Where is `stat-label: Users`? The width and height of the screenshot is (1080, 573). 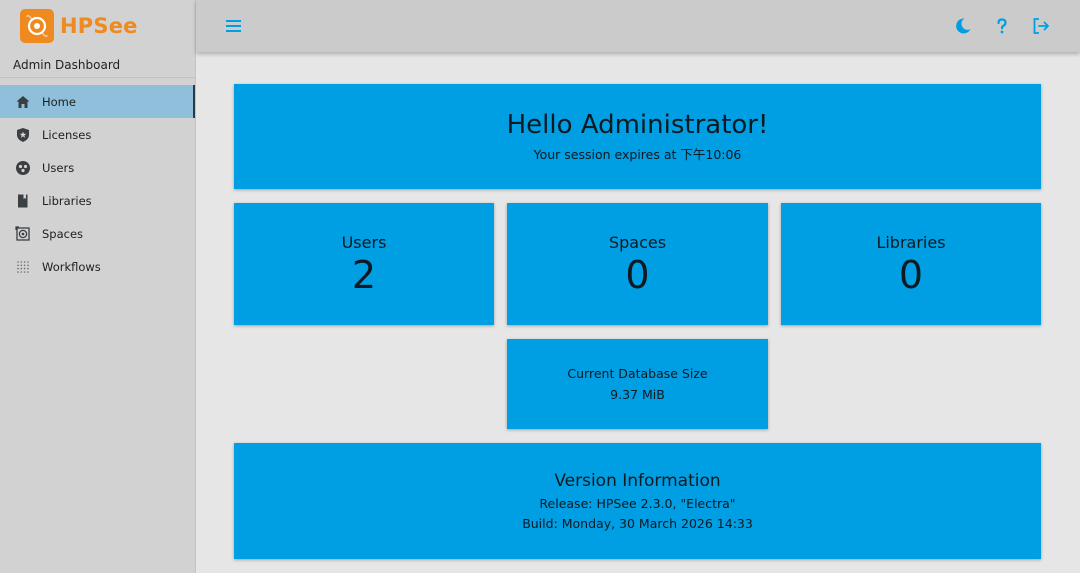 stat-label: Users is located at coordinates (364, 242).